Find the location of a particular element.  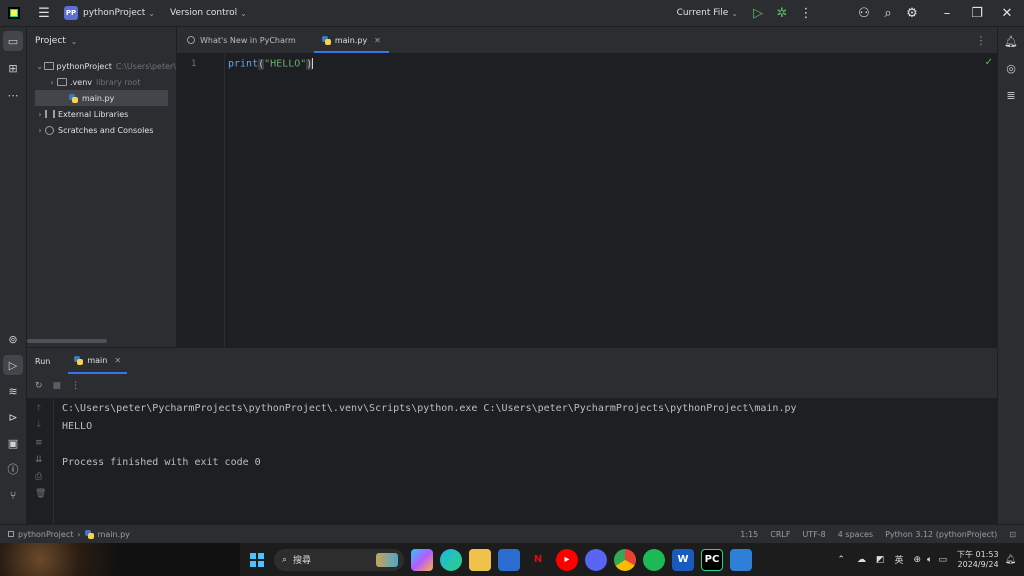

breadcrumb-file: main.py is located at coordinates (114, 534).